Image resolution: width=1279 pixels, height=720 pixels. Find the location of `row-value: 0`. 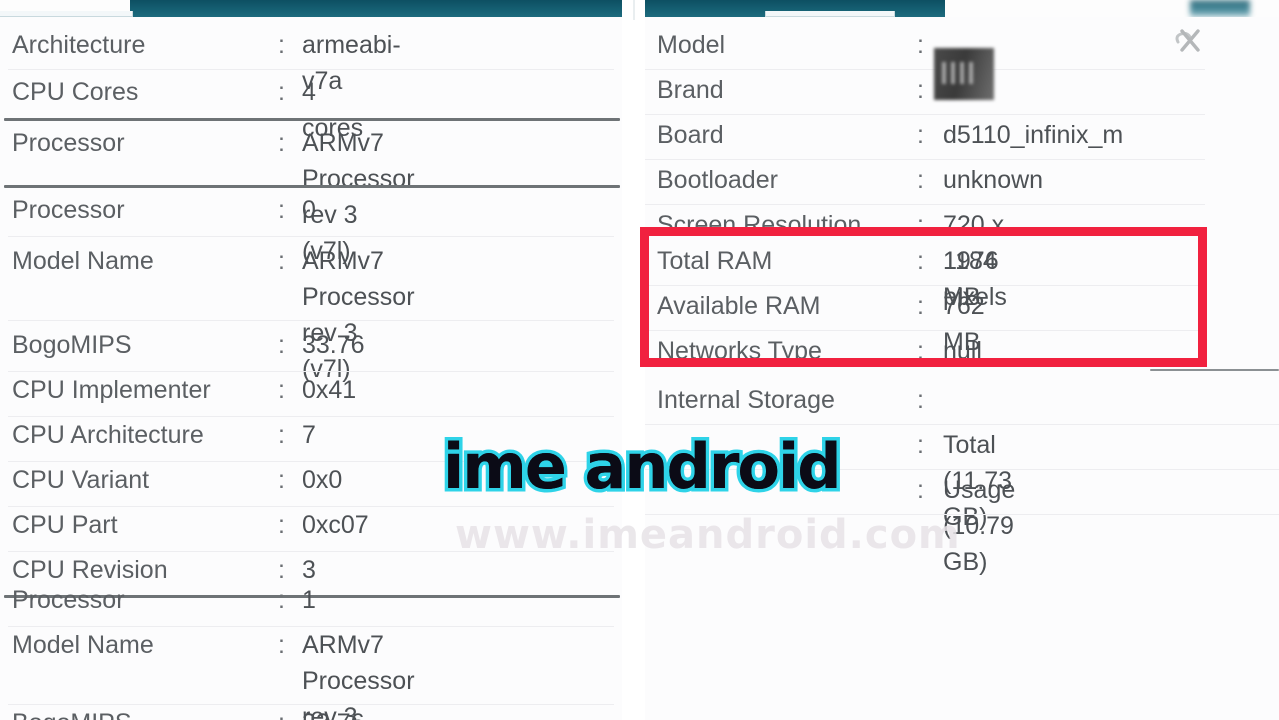

row-value: 0 is located at coordinates (309, 210).